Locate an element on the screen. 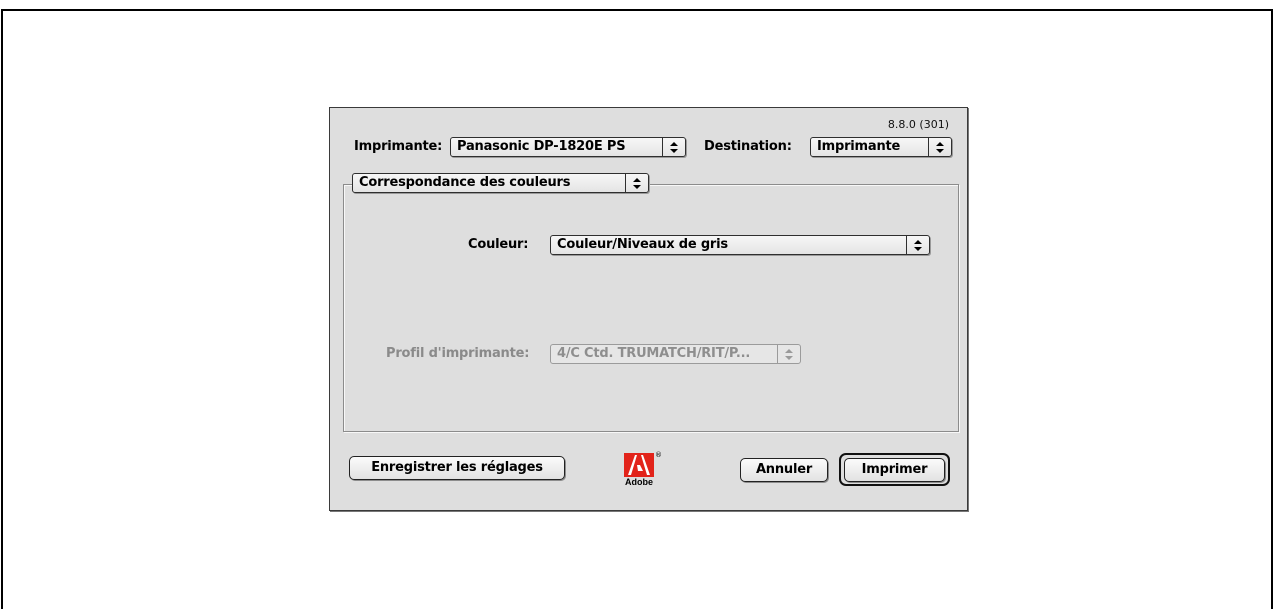 This screenshot has height=609, width=1277. registered-mark: ® is located at coordinates (658, 455).